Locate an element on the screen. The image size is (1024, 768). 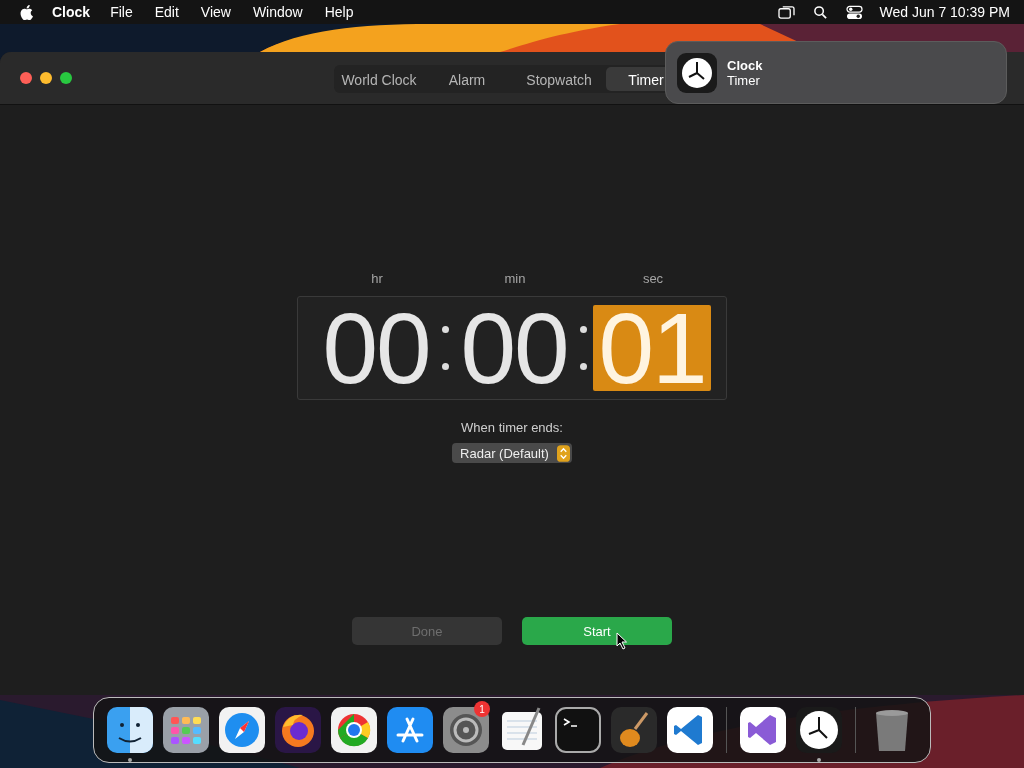
menu-item: Edit is located at coordinates (166, 12).